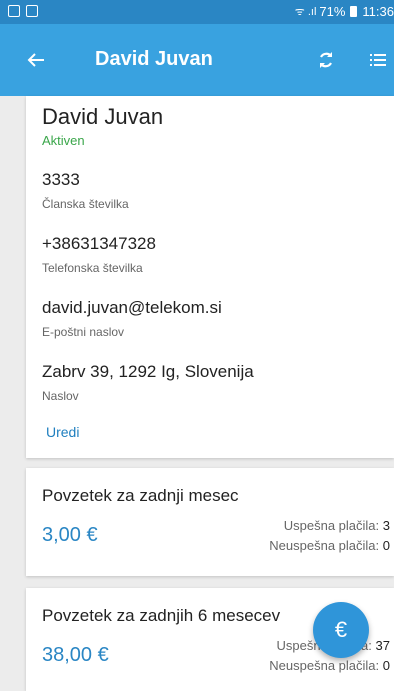 This screenshot has width=394, height=691. What do you see at coordinates (386, 525) in the screenshot?
I see `successful-payments-count: 3` at bounding box center [386, 525].